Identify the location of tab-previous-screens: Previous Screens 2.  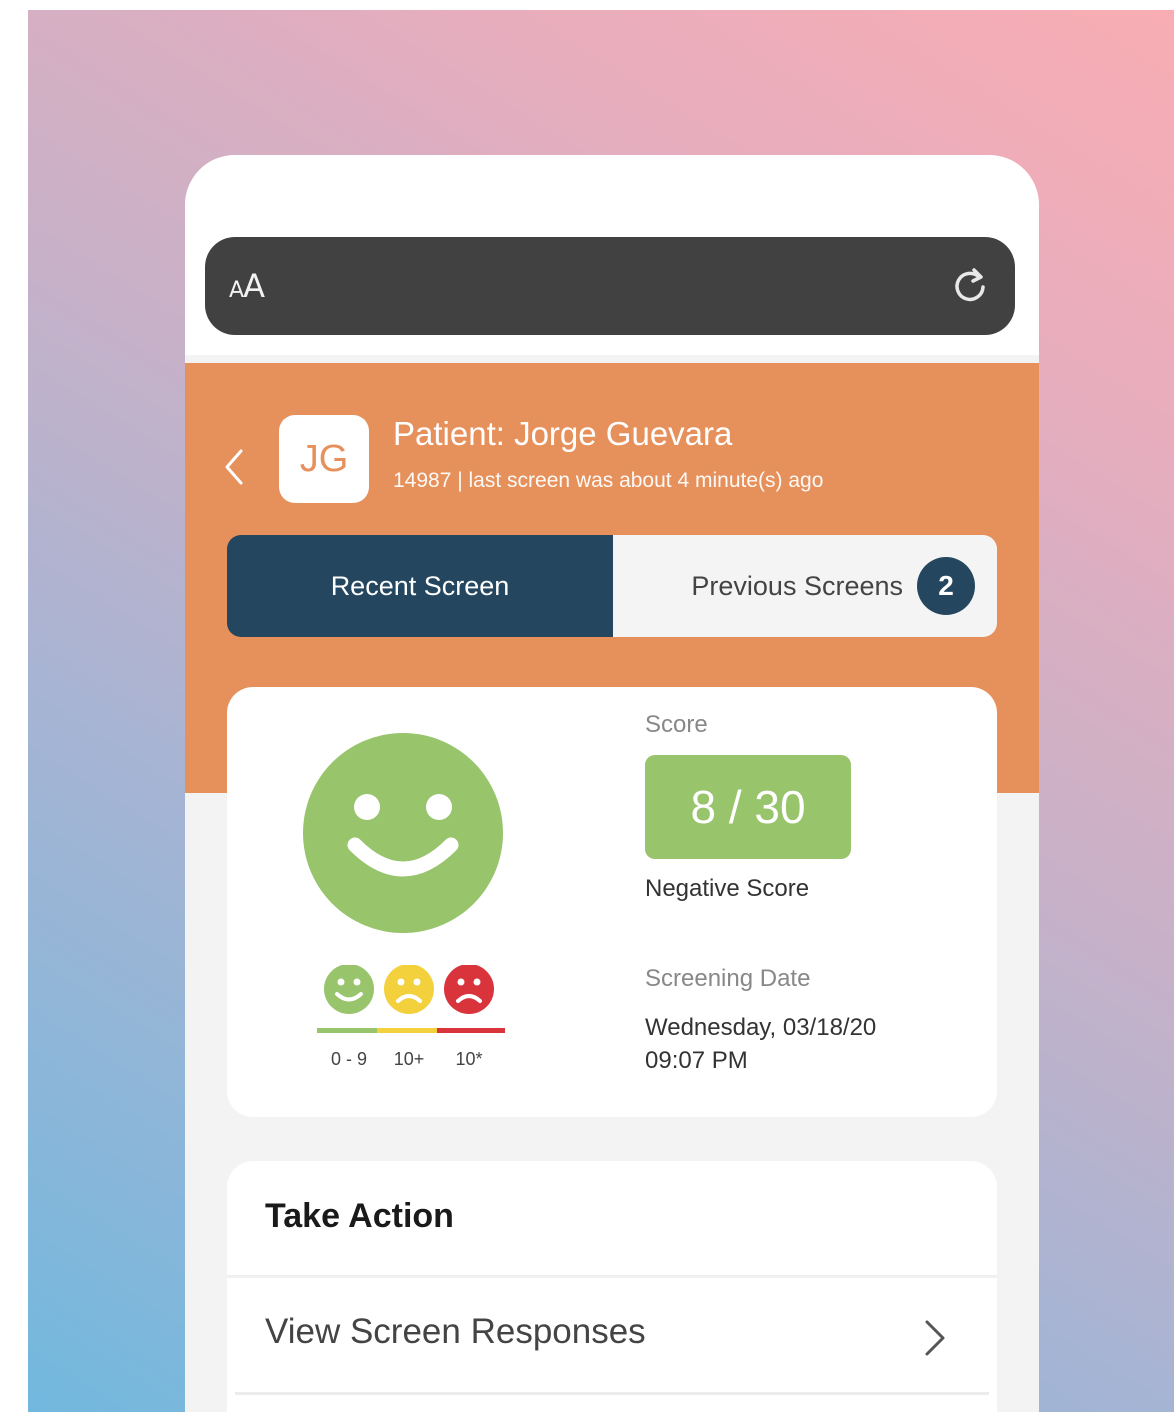
(805, 586).